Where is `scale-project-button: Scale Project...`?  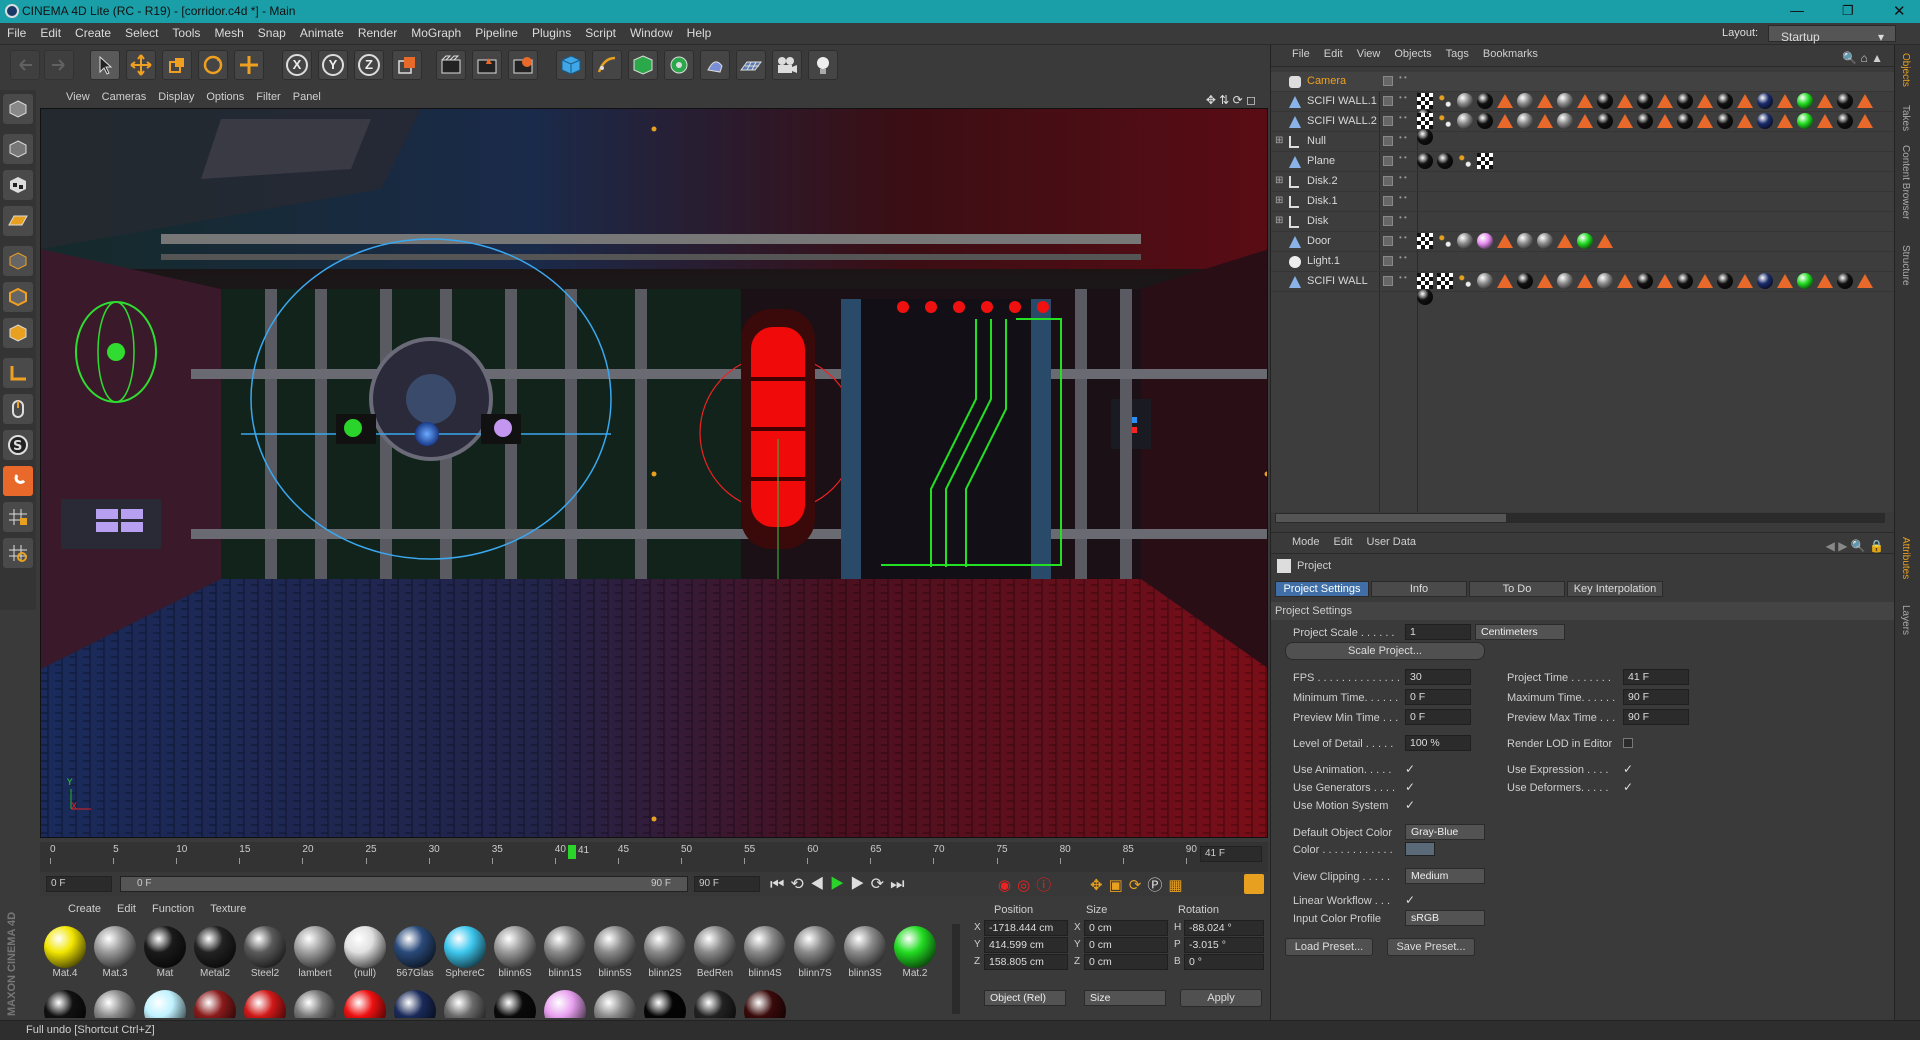
scale-project-button: Scale Project... is located at coordinates (1385, 651).